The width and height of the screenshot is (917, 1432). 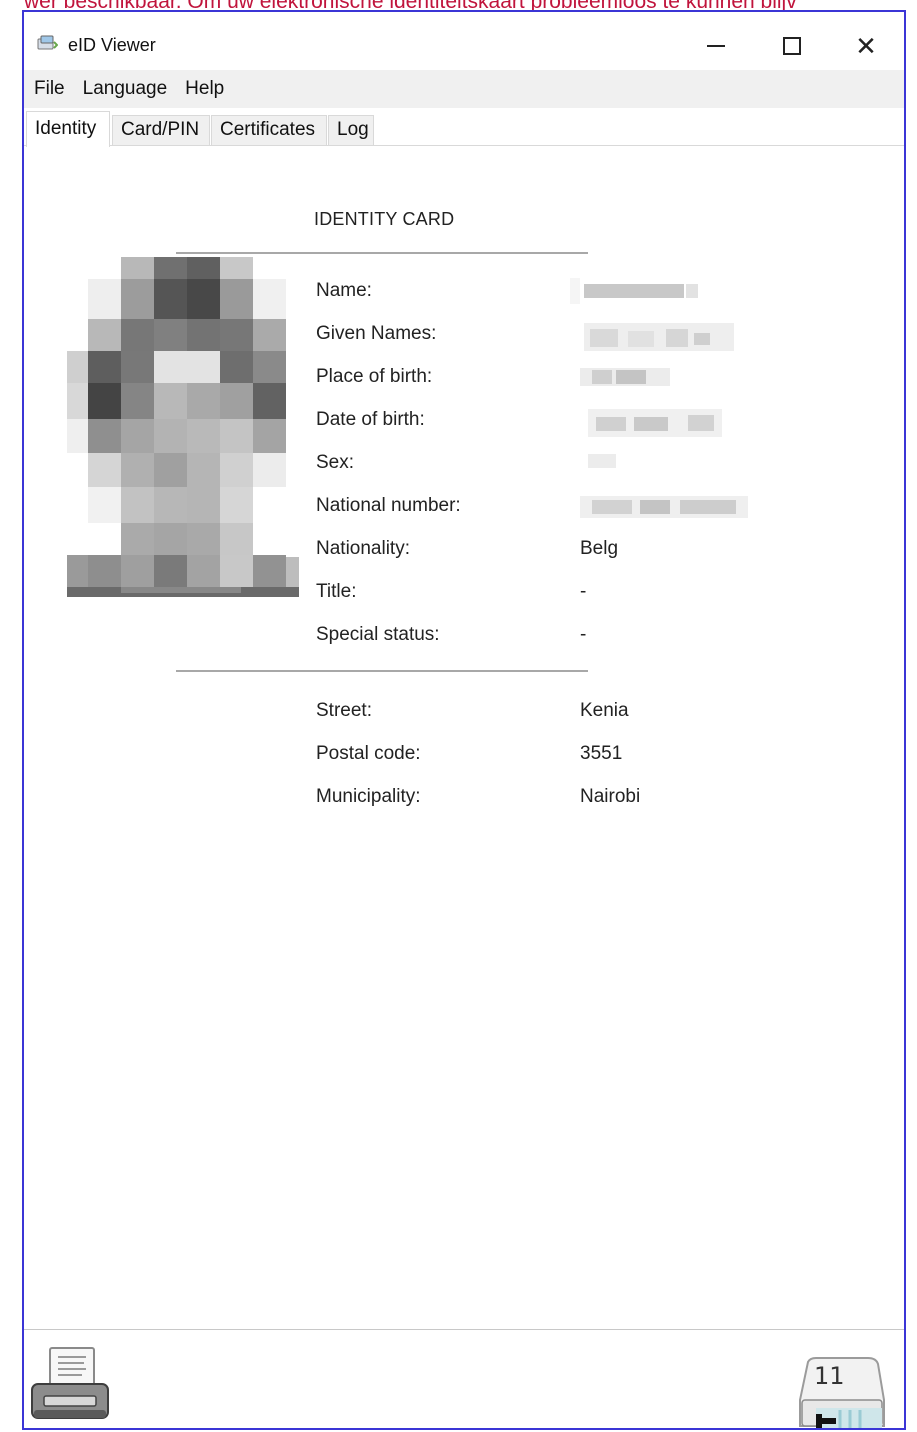 I want to click on printer-icon, so click(x=70, y=1383).